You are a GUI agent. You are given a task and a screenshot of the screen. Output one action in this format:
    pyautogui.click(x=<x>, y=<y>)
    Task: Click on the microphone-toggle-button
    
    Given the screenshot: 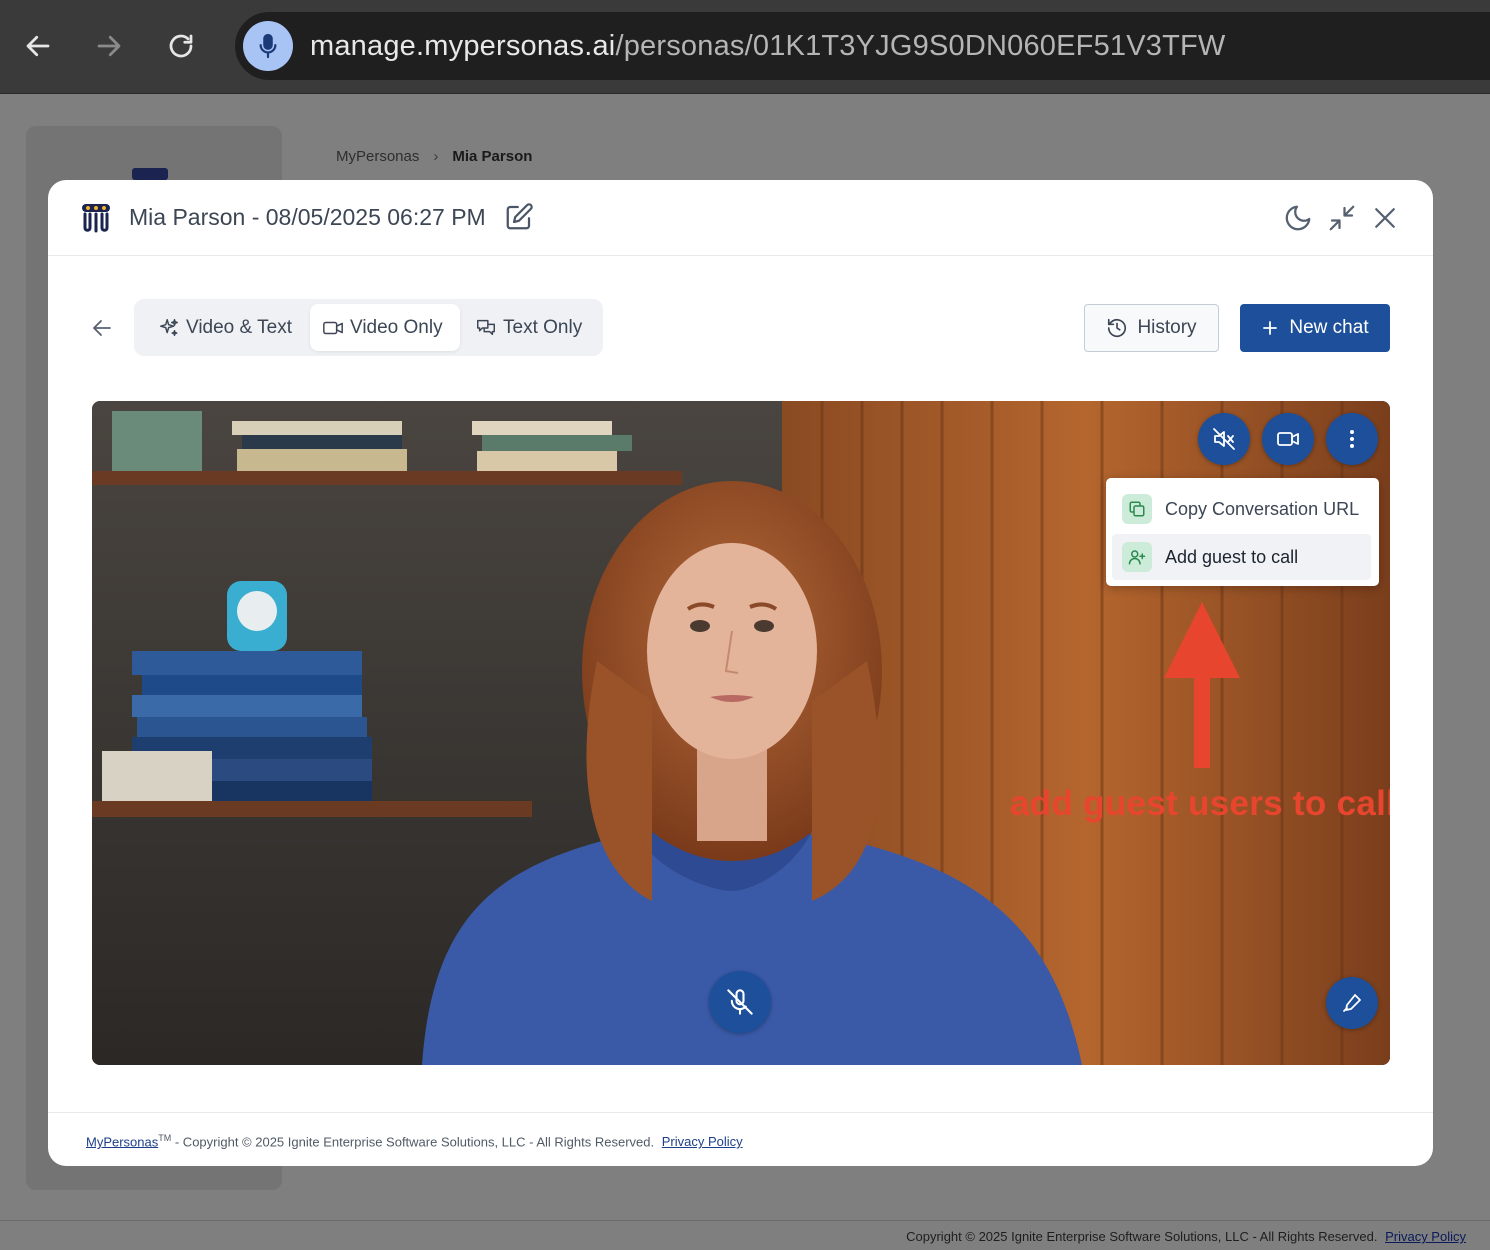 What is the action you would take?
    pyautogui.click(x=740, y=1002)
    